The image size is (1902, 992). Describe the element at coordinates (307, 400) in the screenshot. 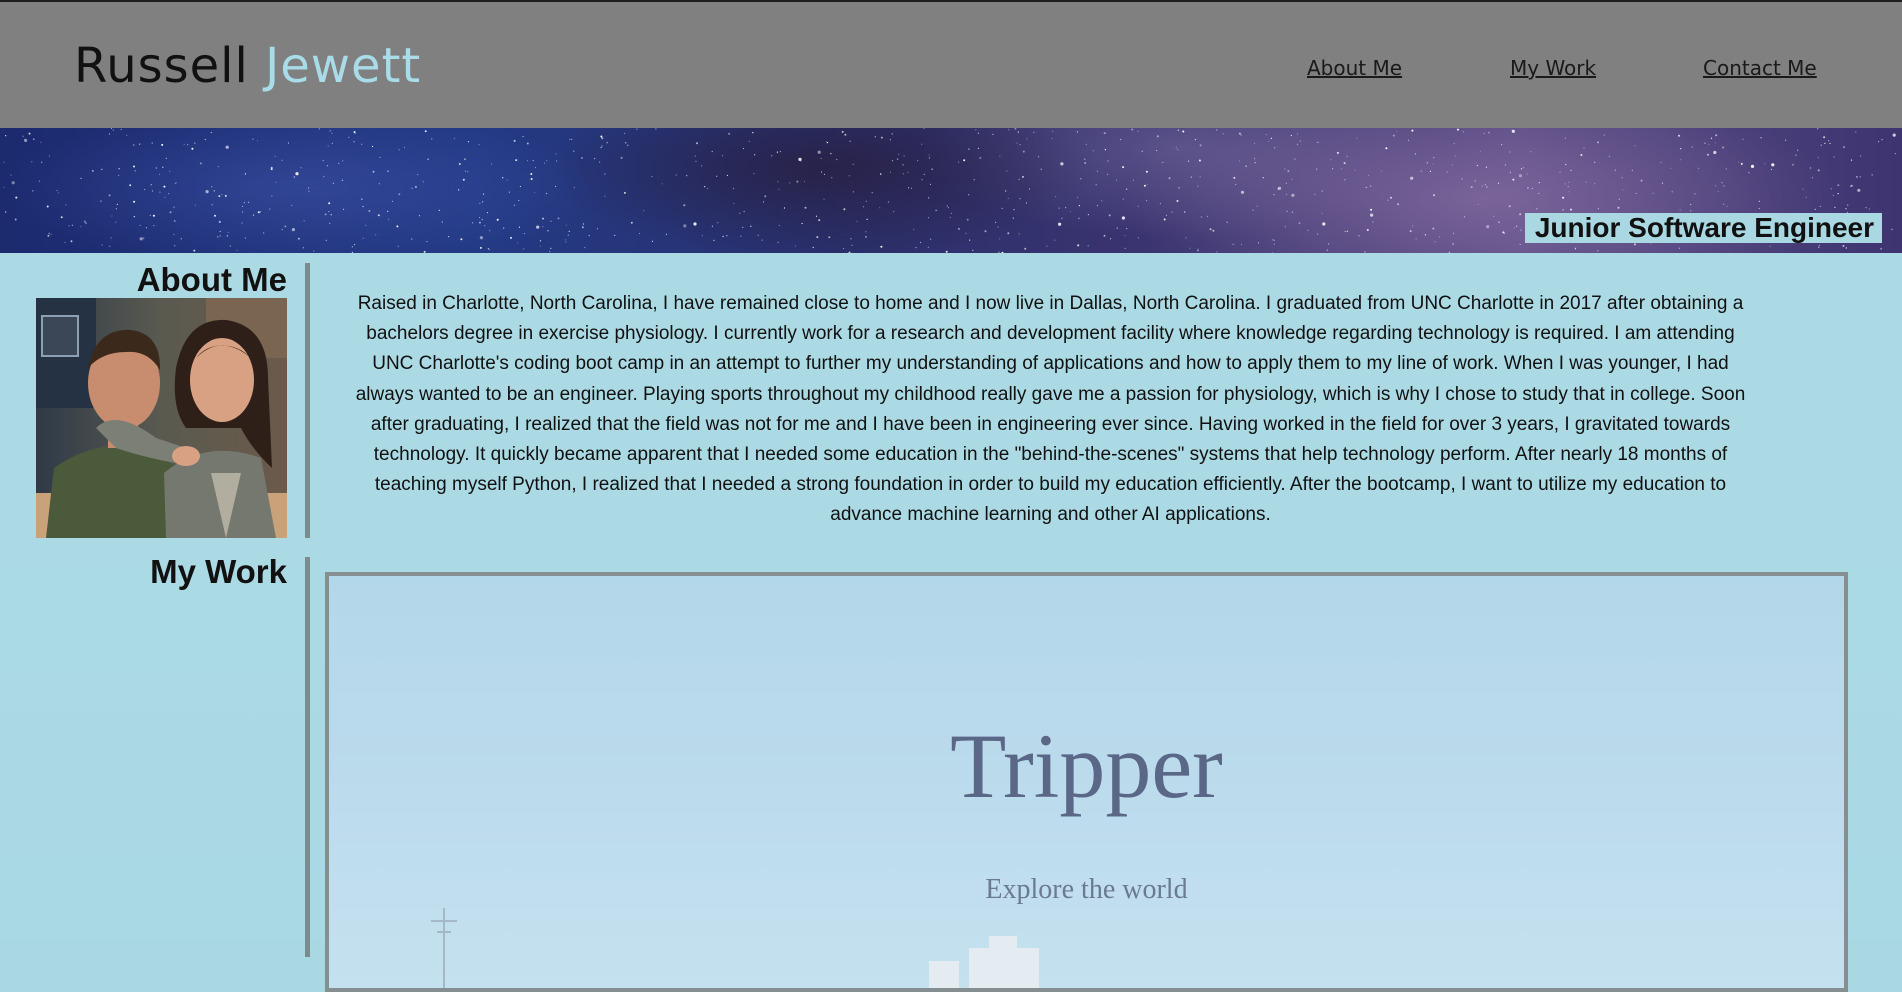

I see `about-divider` at that location.